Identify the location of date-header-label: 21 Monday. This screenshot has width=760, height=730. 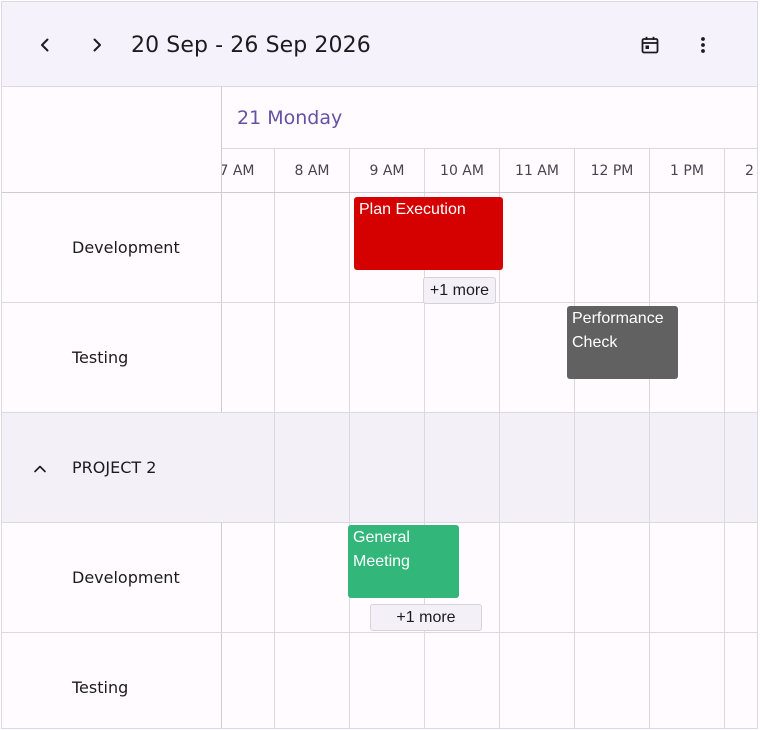
(289, 118).